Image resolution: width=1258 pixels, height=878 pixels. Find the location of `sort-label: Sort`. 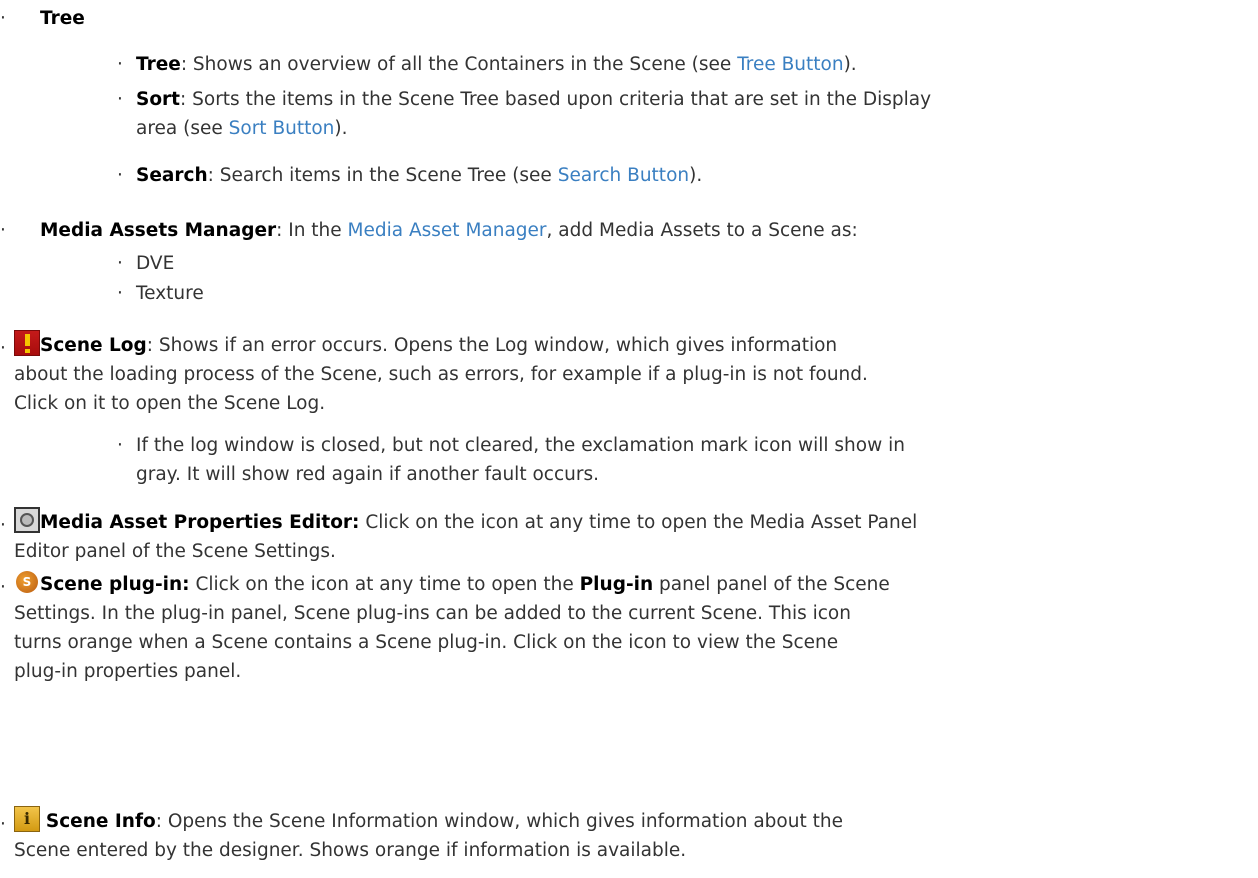

sort-label: Sort is located at coordinates (158, 99).